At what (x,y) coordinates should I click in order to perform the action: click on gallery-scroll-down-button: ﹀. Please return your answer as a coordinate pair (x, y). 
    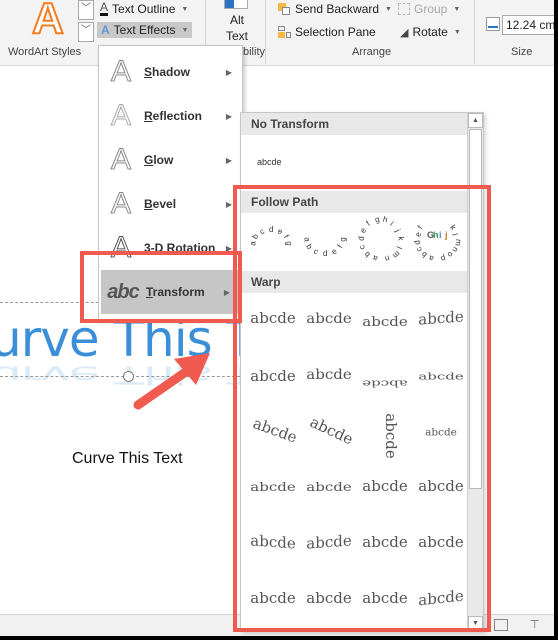
    Looking at the image, I should click on (86, 10).